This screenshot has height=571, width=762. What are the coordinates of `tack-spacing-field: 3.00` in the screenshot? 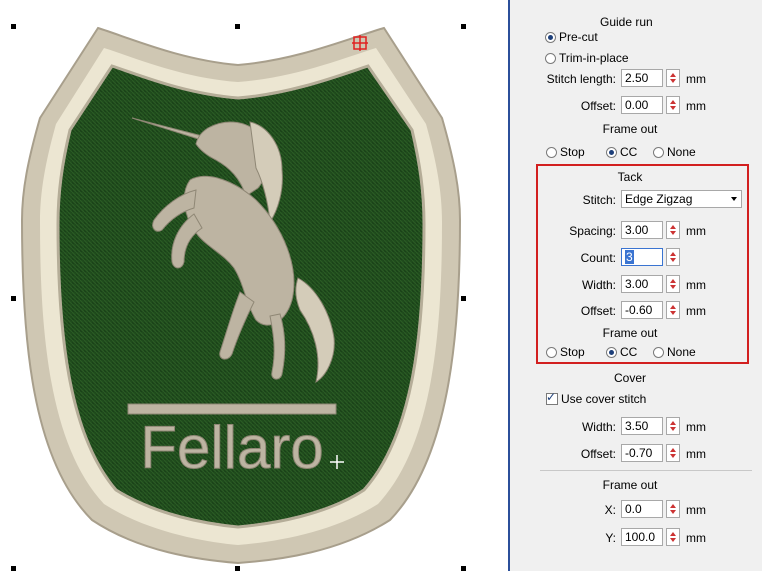 It's located at (642, 230).